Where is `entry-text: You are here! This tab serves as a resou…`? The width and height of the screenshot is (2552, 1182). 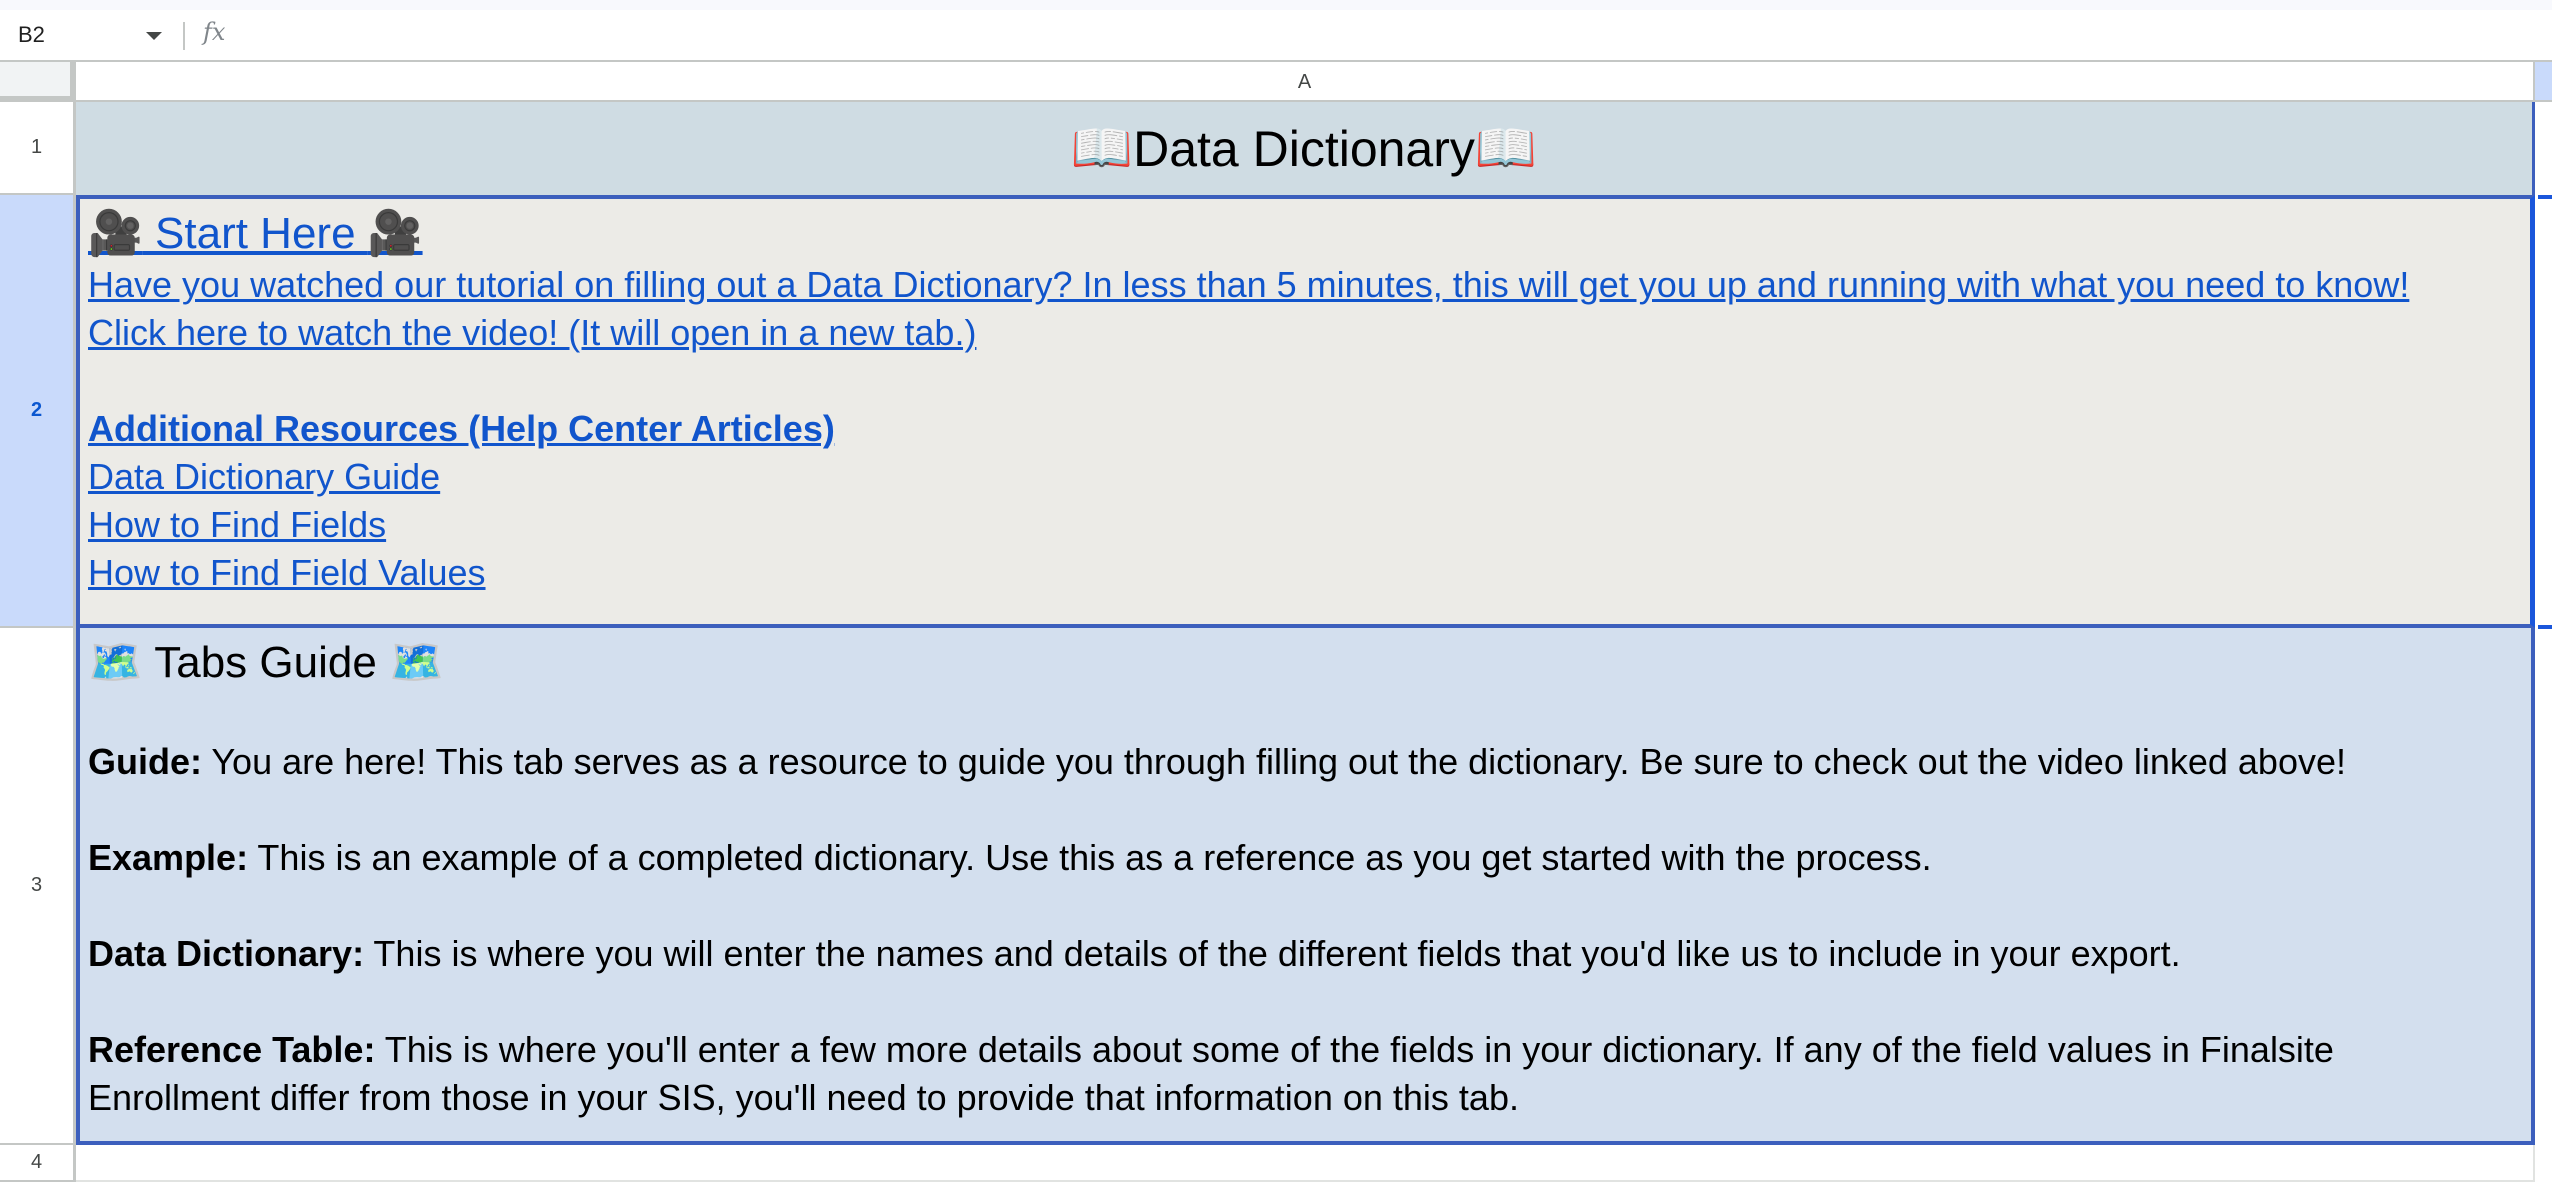
entry-text: You are here! This tab serves as a resou… is located at coordinates (1274, 761).